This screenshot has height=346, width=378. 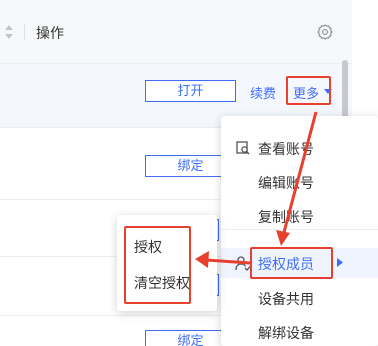 I want to click on menu-item-label: 设备共用, so click(x=286, y=299).